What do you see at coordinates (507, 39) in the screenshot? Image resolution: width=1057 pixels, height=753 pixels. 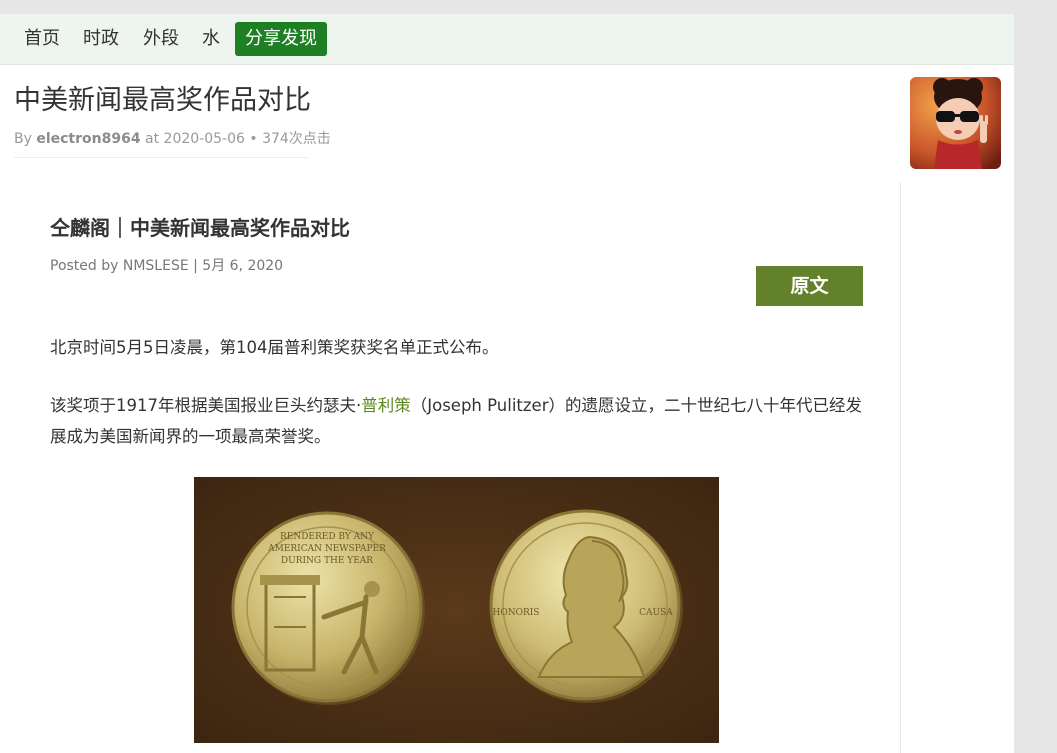 I see `top-navbar: 首页 时政 外段 水 分享发现` at bounding box center [507, 39].